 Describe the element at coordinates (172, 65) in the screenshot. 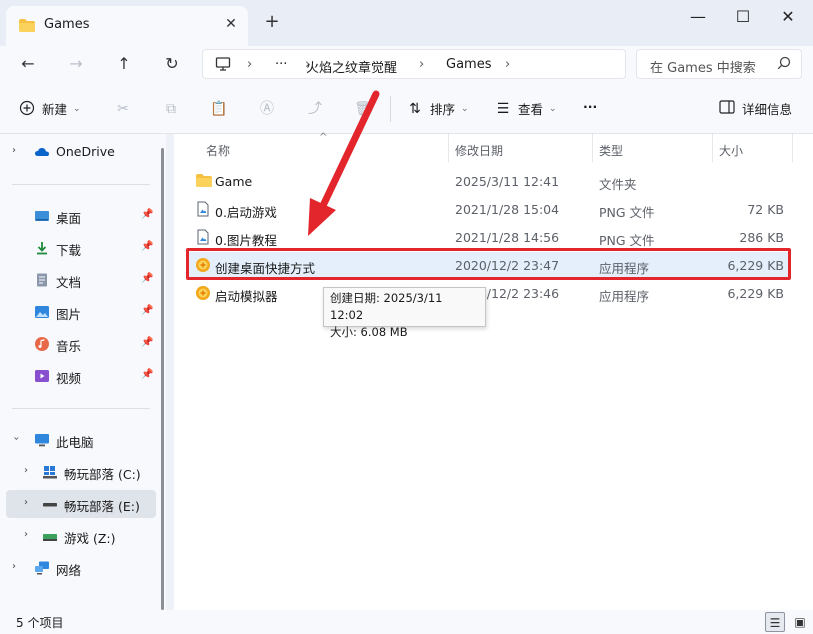

I see `refresh-button: ↻` at that location.